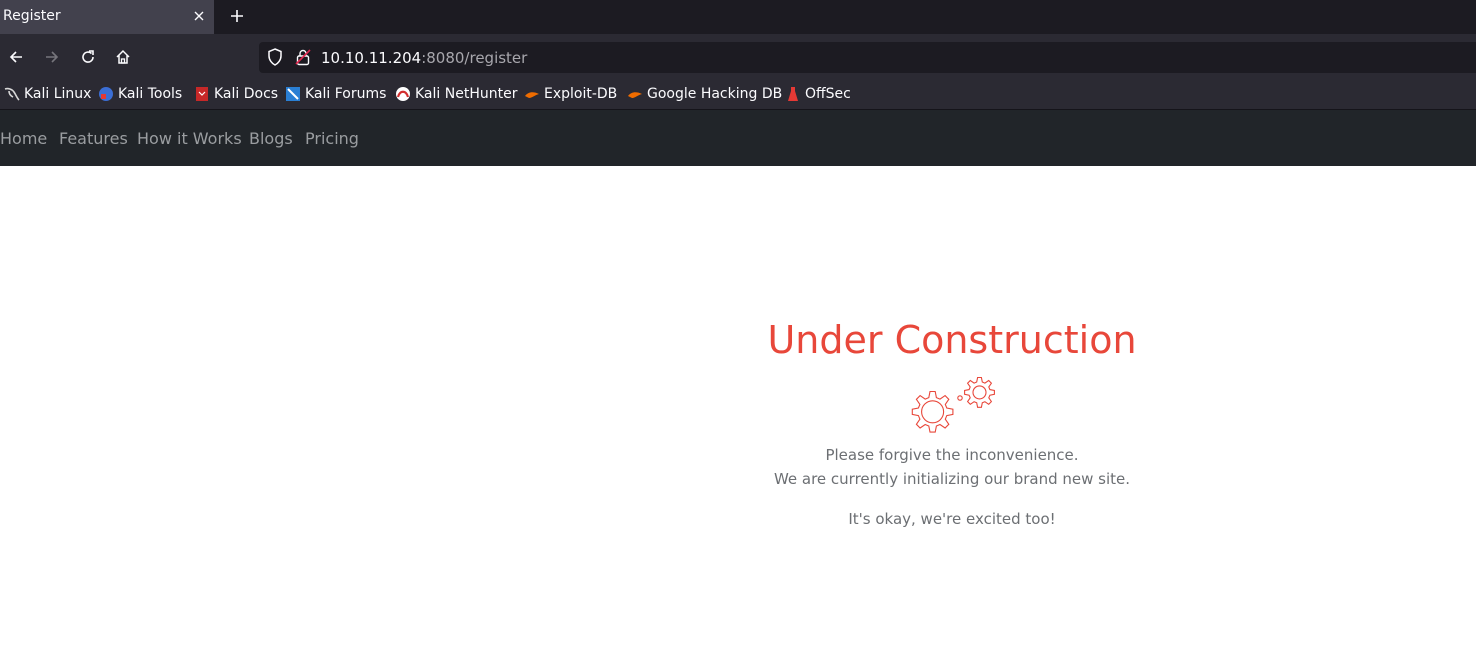 The image size is (1476, 658). I want to click on bookmark-google-hacking-db: Google Hacking DB, so click(704, 94).